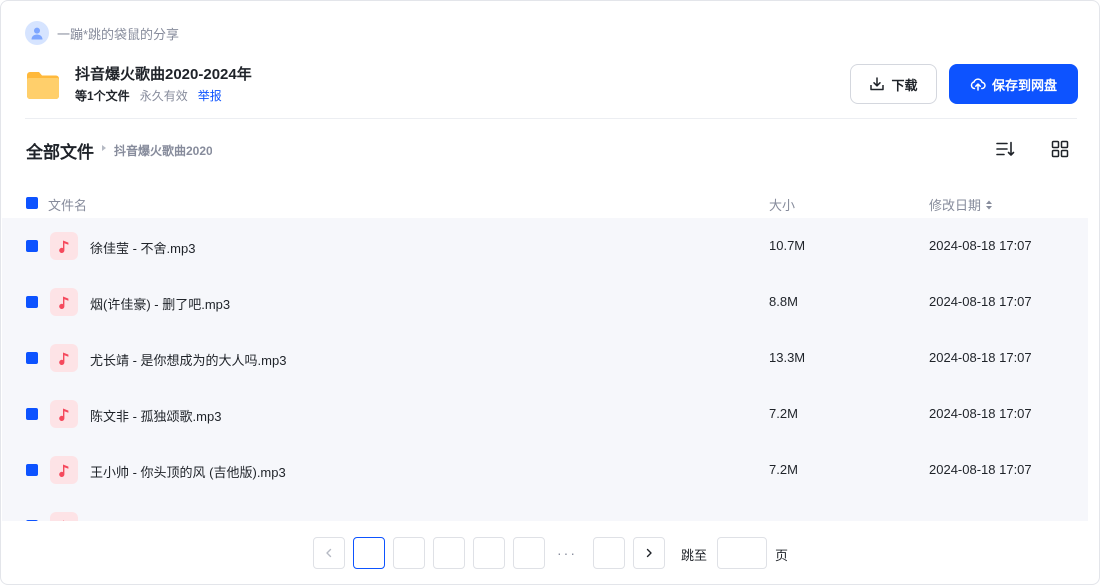 The image size is (1100, 585). Describe the element at coordinates (60, 150) in the screenshot. I see `breadcrumb-root: 全部文件` at that location.